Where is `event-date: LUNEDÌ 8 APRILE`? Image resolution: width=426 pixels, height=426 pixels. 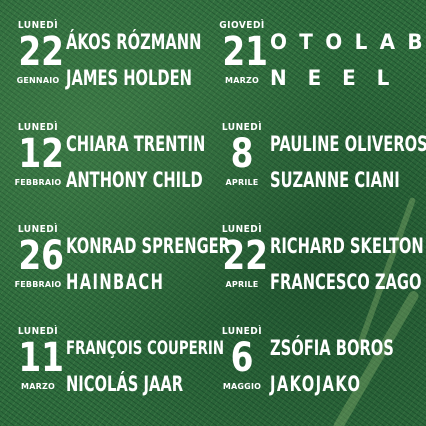 event-date: LUNEDÌ 8 APRILE is located at coordinates (242, 165).